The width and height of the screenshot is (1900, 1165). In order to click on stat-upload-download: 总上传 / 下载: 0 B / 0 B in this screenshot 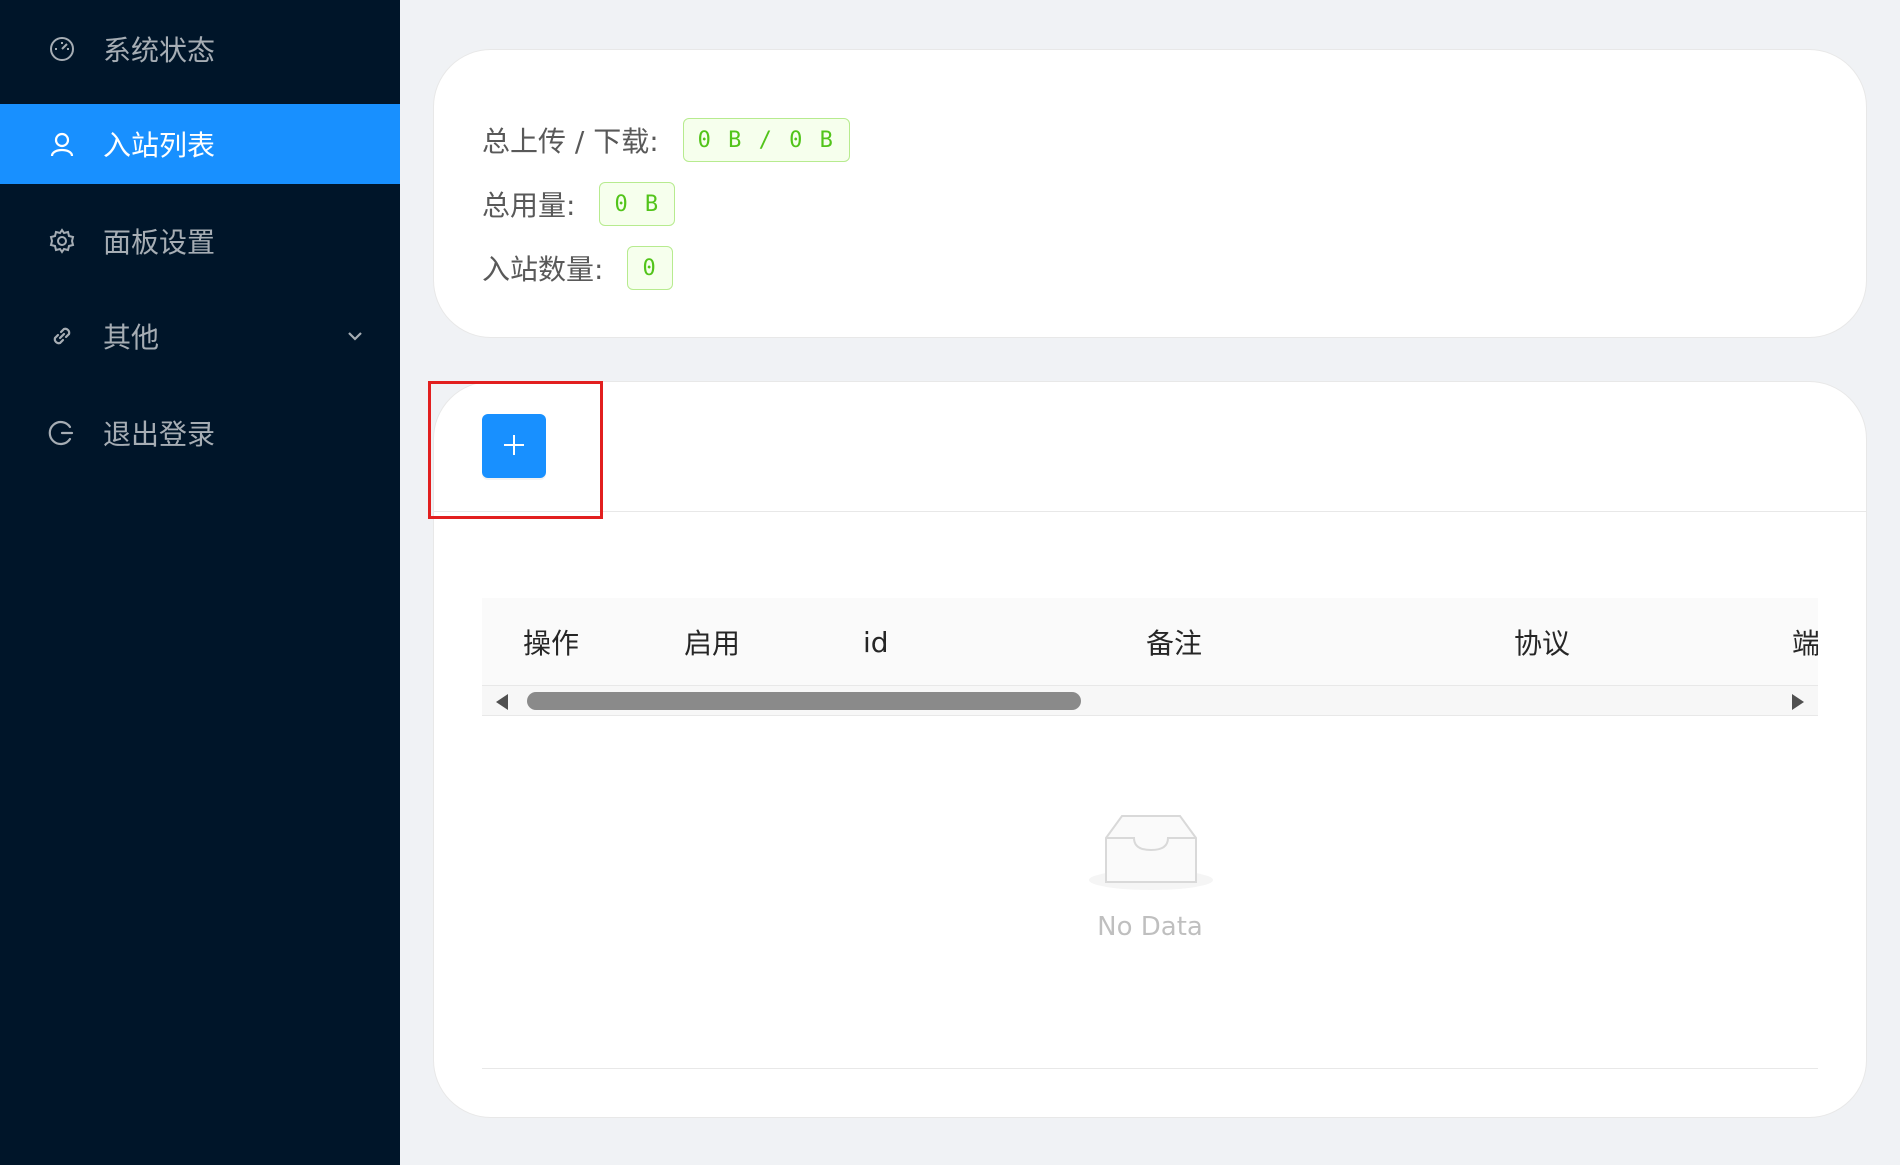, I will do `click(666, 140)`.